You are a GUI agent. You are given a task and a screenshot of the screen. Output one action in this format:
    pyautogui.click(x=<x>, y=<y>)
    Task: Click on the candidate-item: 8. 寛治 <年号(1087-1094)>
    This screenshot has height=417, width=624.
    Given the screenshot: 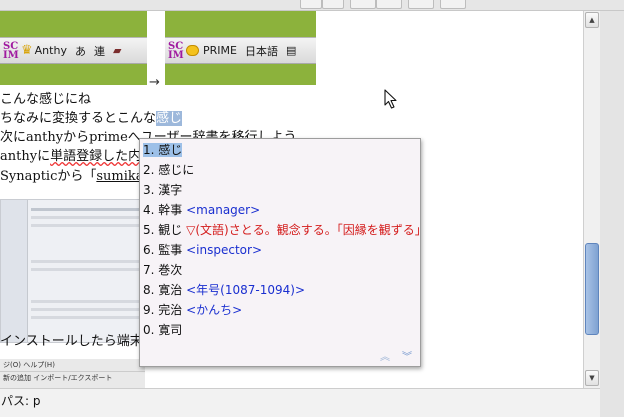 What is the action you would take?
    pyautogui.click(x=224, y=290)
    